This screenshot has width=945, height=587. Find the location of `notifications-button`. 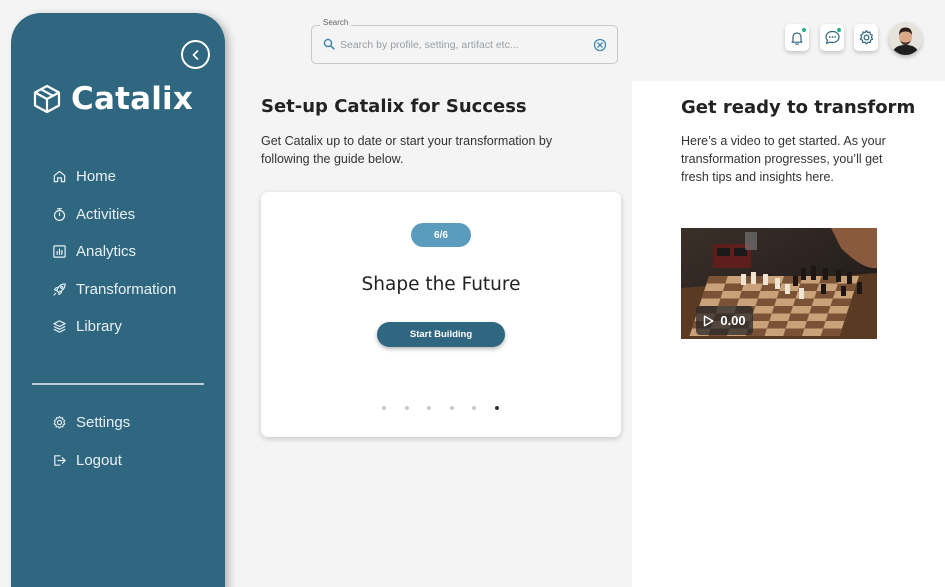

notifications-button is located at coordinates (797, 37).